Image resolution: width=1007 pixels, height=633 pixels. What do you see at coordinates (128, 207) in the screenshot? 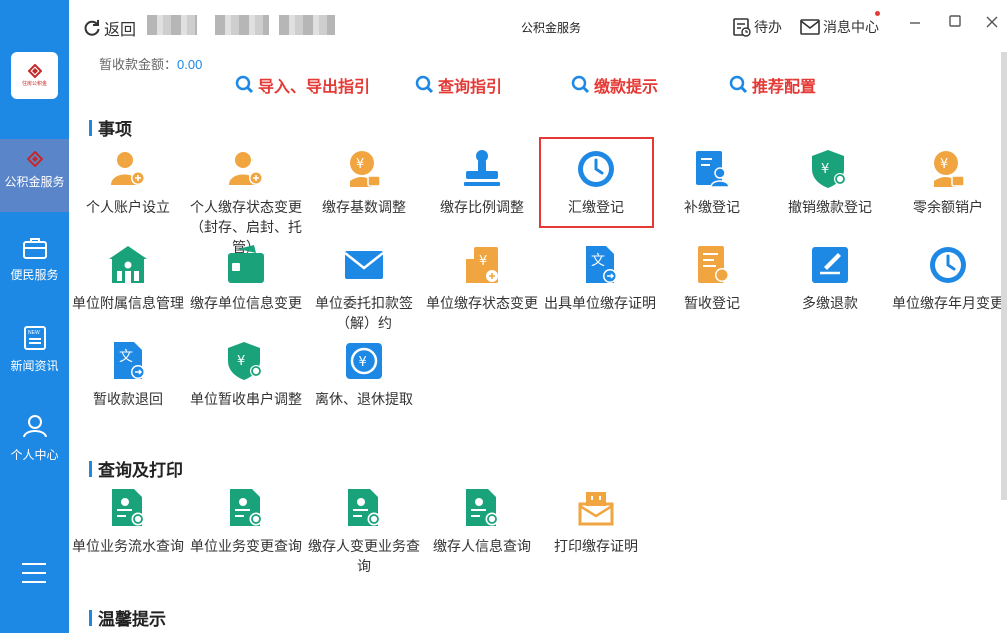
I see `tile-label: 个人账户设立` at bounding box center [128, 207].